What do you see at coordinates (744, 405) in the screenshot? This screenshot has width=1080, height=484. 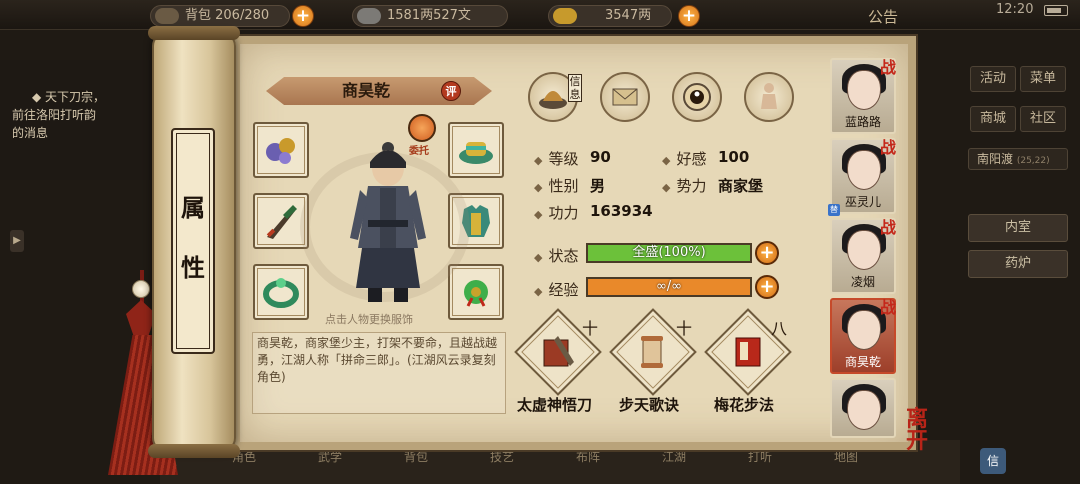 I see `skill-3-name: 梅花步法` at bounding box center [744, 405].